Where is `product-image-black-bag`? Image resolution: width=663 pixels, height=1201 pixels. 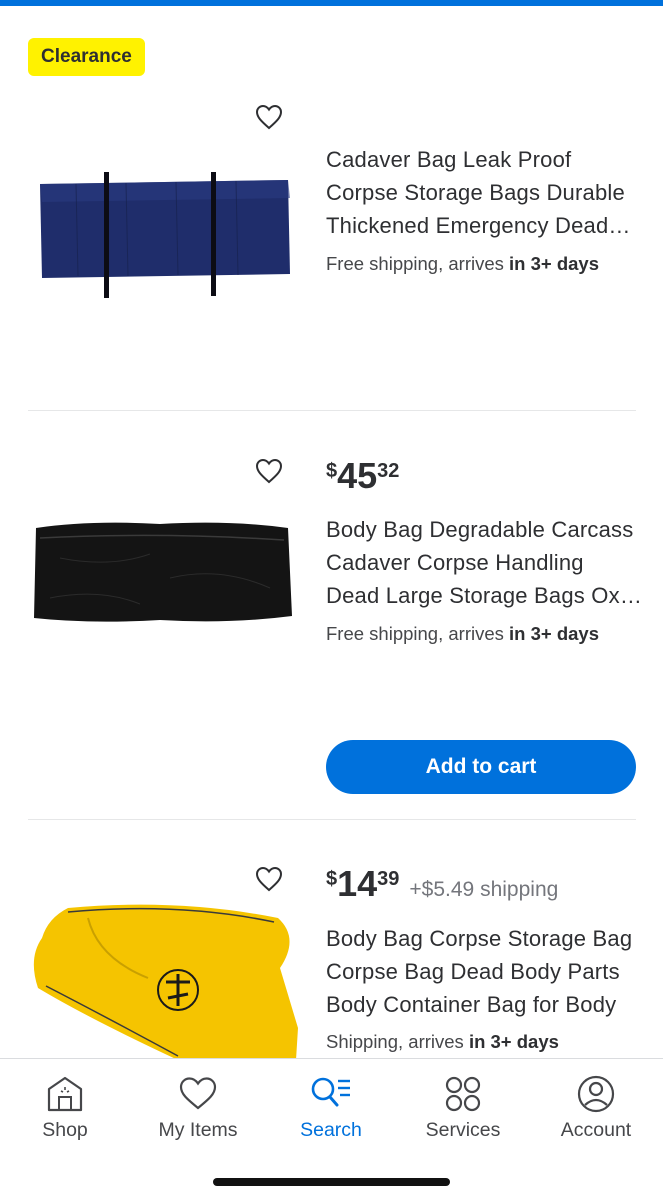 product-image-black-bag is located at coordinates (162, 573).